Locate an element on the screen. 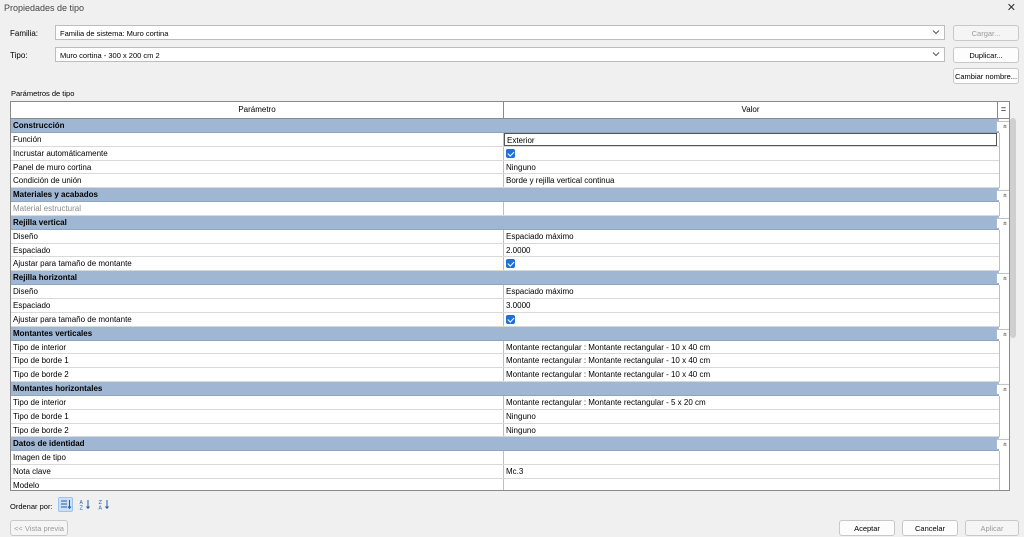  table-row: Panel de muro cortina Ninguno is located at coordinates (510, 167).